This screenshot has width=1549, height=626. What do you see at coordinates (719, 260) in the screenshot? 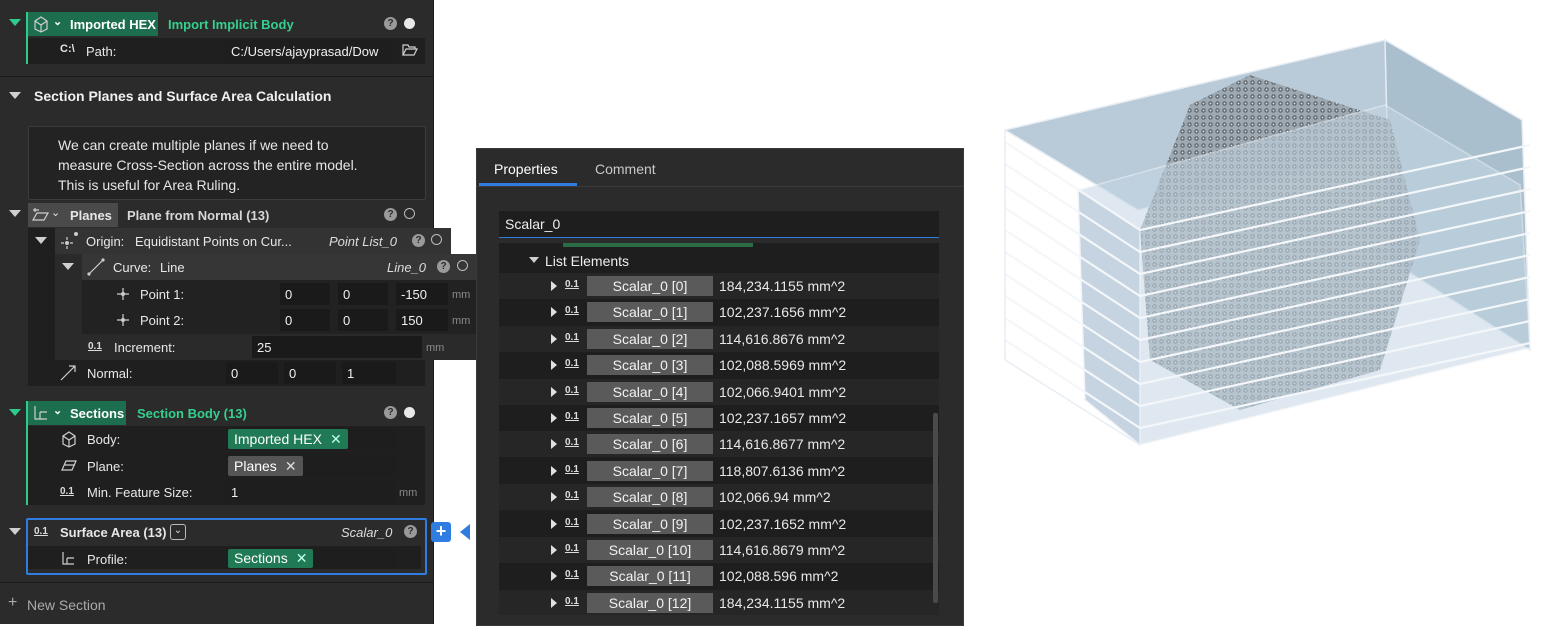
I see `list-header-row: List Elements` at bounding box center [719, 260].